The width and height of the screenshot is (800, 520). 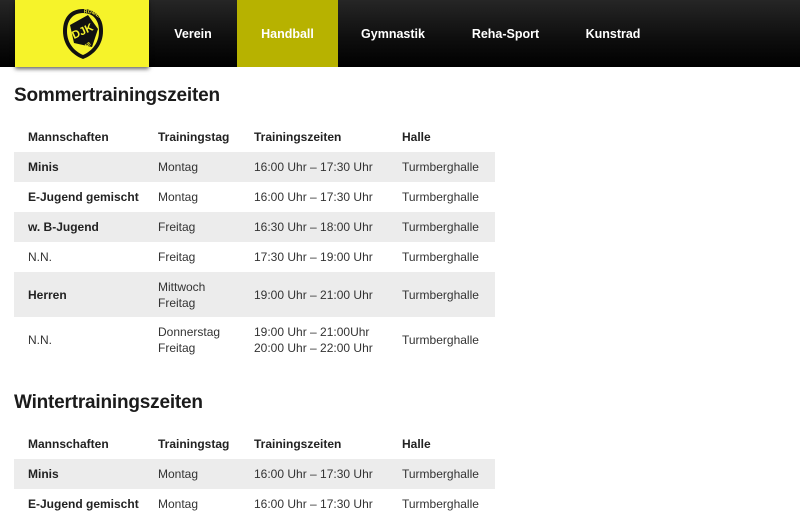 What do you see at coordinates (313, 257) in the screenshot?
I see `time-cell: 17:30 Uhr – 19:00 Uhr` at bounding box center [313, 257].